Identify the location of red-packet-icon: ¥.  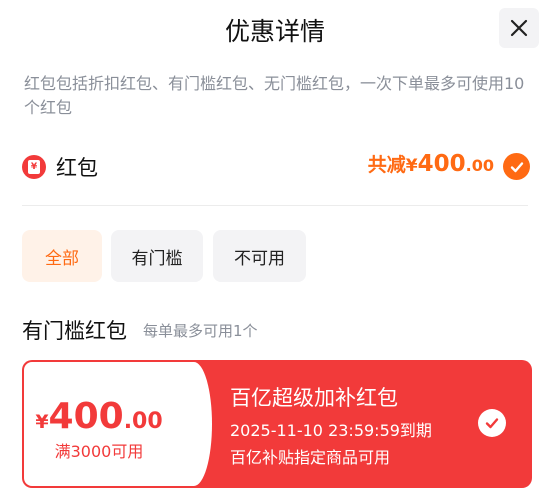
(34, 167).